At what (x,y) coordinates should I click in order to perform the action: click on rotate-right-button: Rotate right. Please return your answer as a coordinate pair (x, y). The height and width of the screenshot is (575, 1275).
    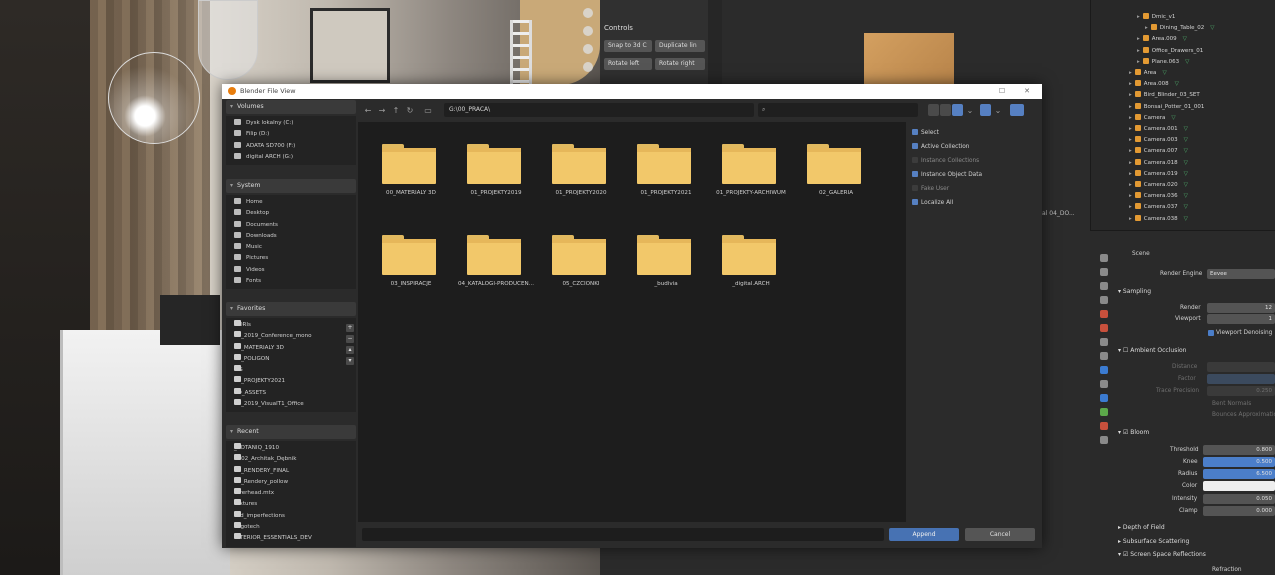
    Looking at the image, I should click on (680, 64).